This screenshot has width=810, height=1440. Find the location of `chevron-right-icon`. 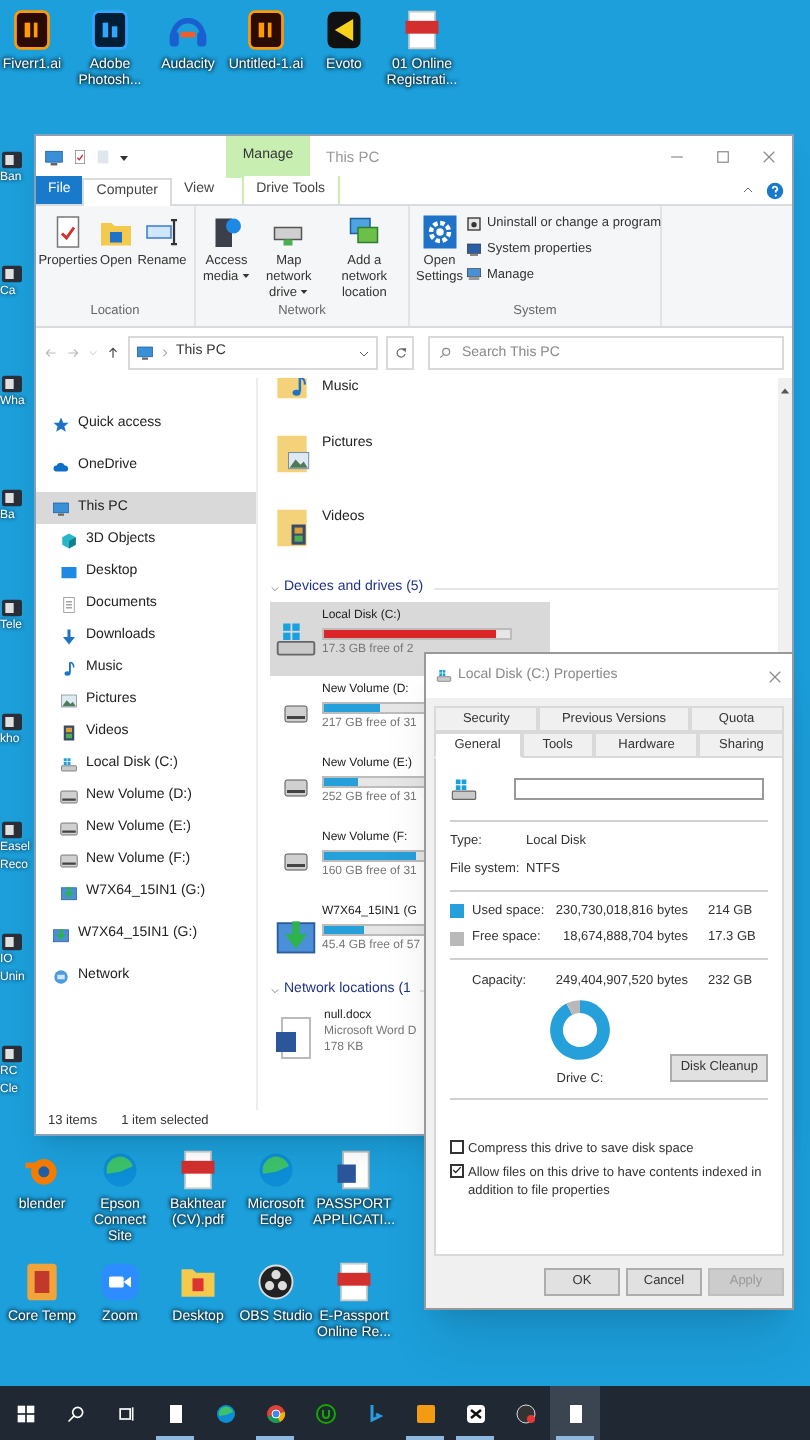

chevron-right-icon is located at coordinates (165, 353).